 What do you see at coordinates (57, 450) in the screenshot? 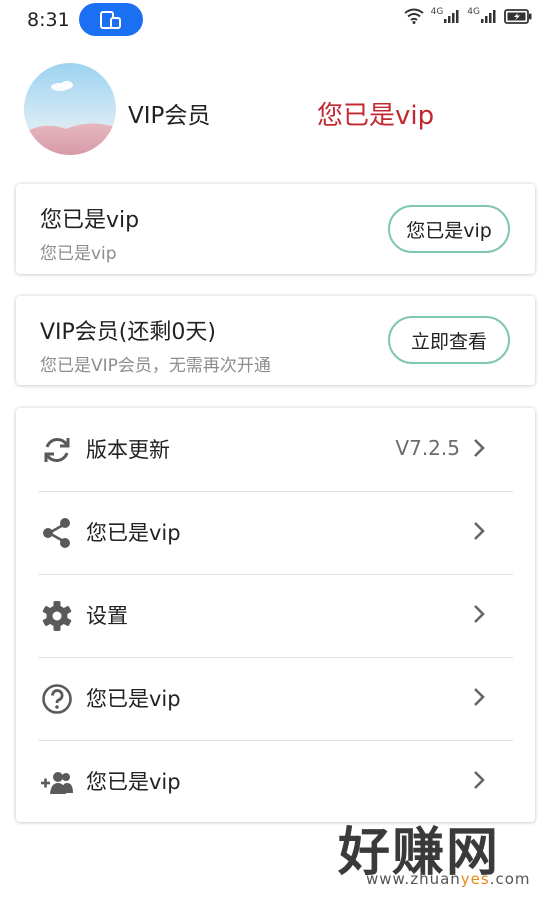
I see `refresh-icon` at bounding box center [57, 450].